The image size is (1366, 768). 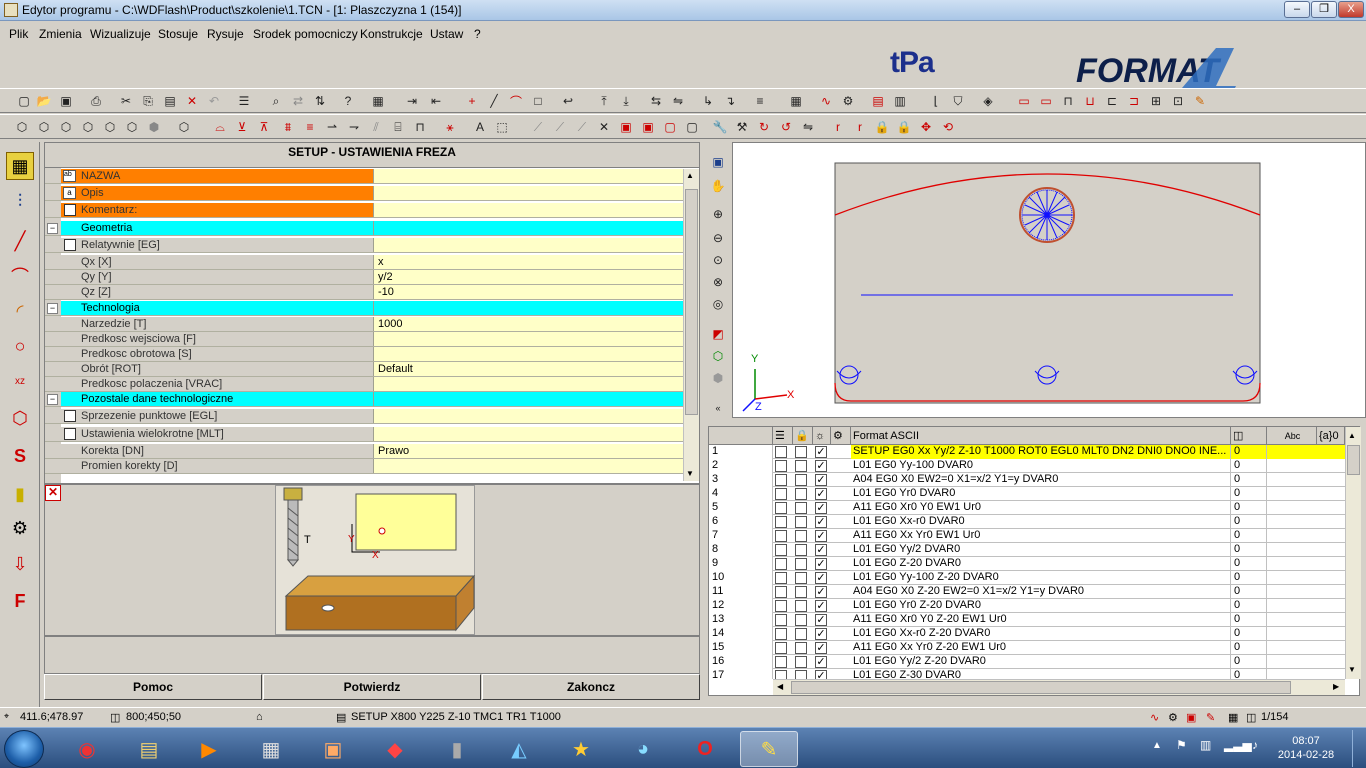 I want to click on section-geometria: − Geometria, so click(x=364, y=228).